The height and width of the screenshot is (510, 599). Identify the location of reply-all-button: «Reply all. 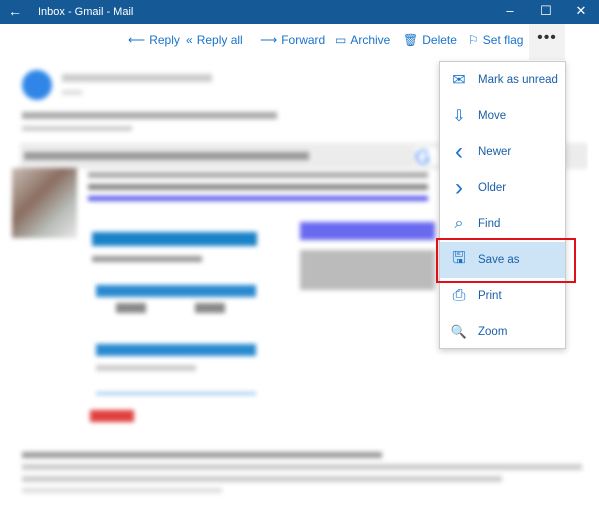
(214, 40).